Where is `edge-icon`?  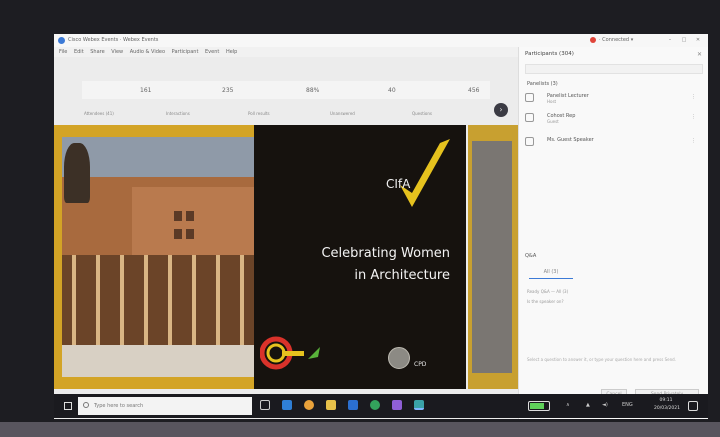
edge-icon is located at coordinates (287, 405).